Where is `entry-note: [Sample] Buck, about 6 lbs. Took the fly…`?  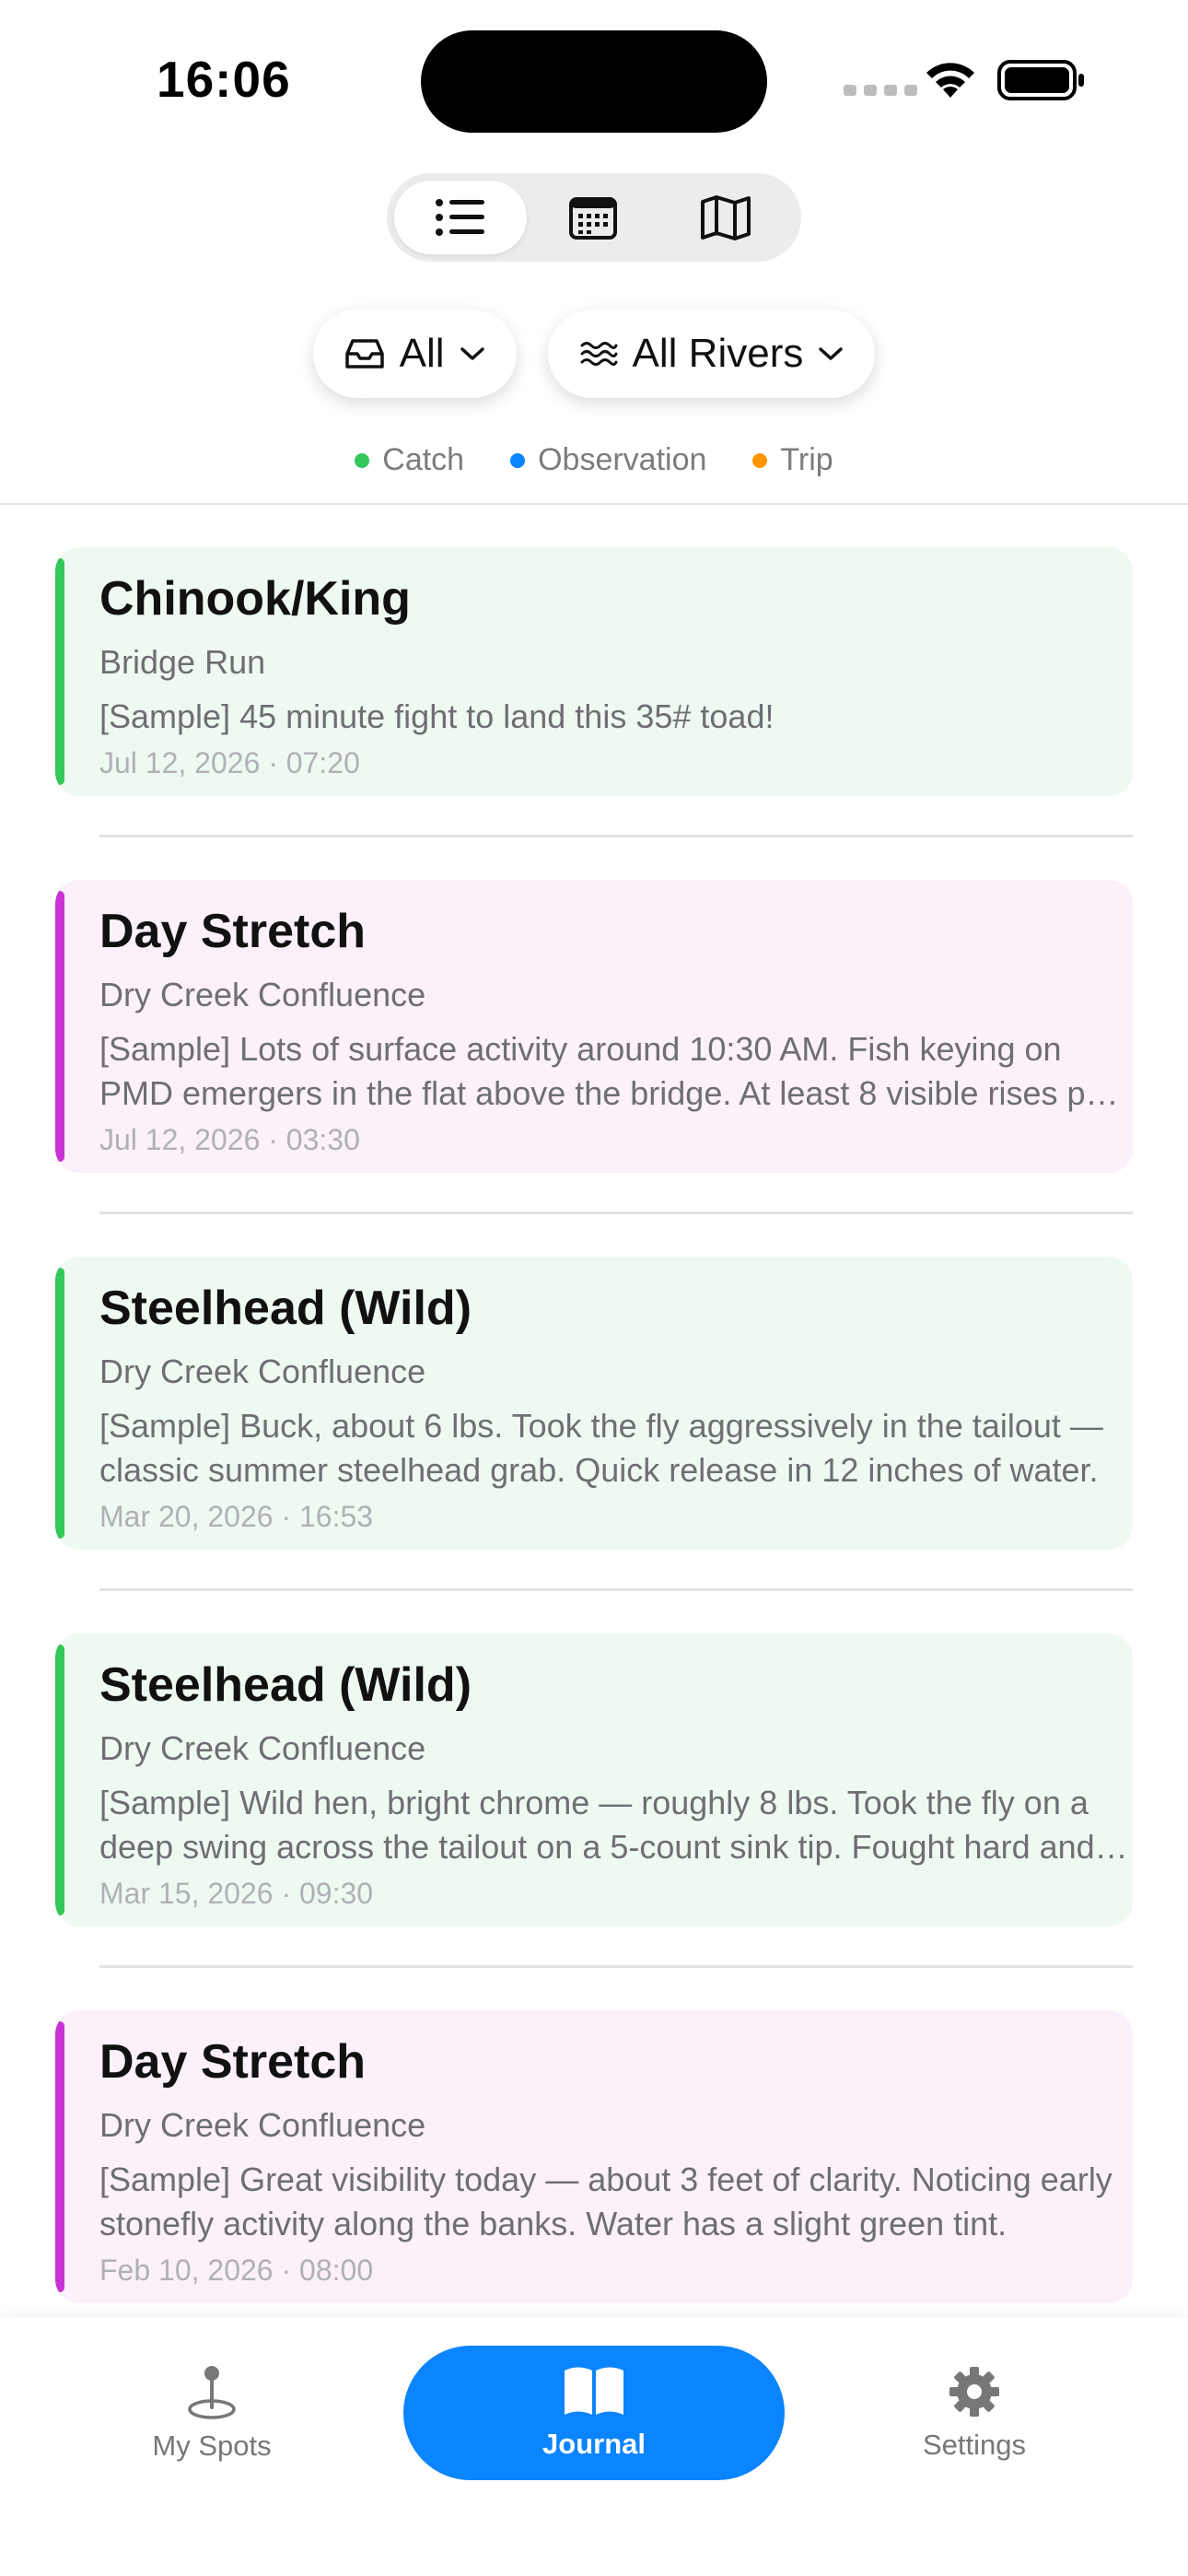
entry-note: [Sample] Buck, about 6 lbs. Took the fly… is located at coordinates (601, 1448).